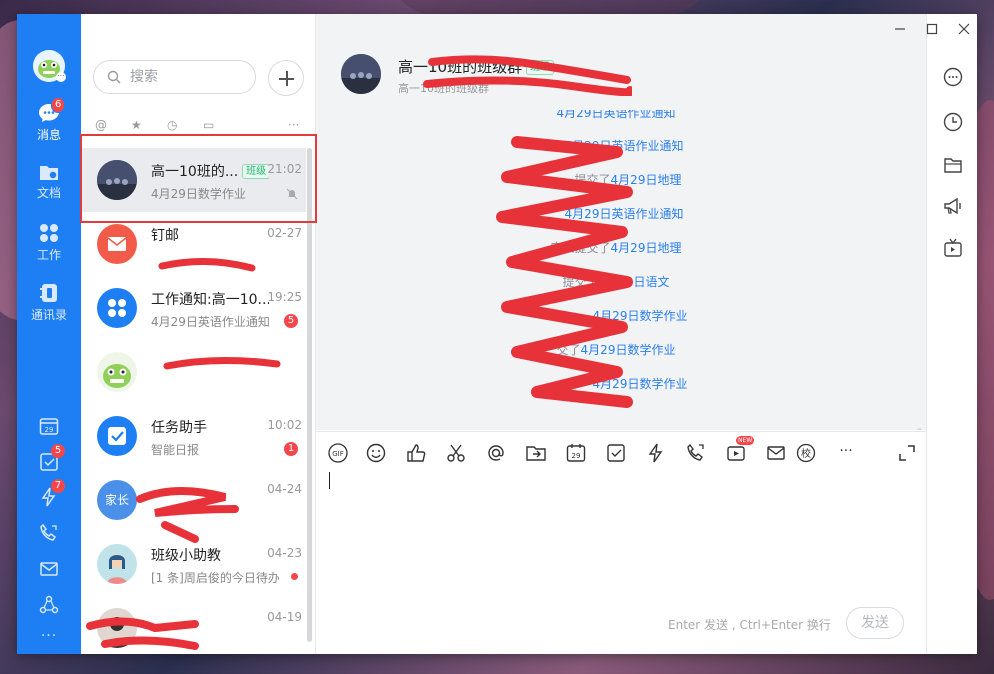 The image size is (994, 674). I want to click on folder-icon, so click(49, 173).